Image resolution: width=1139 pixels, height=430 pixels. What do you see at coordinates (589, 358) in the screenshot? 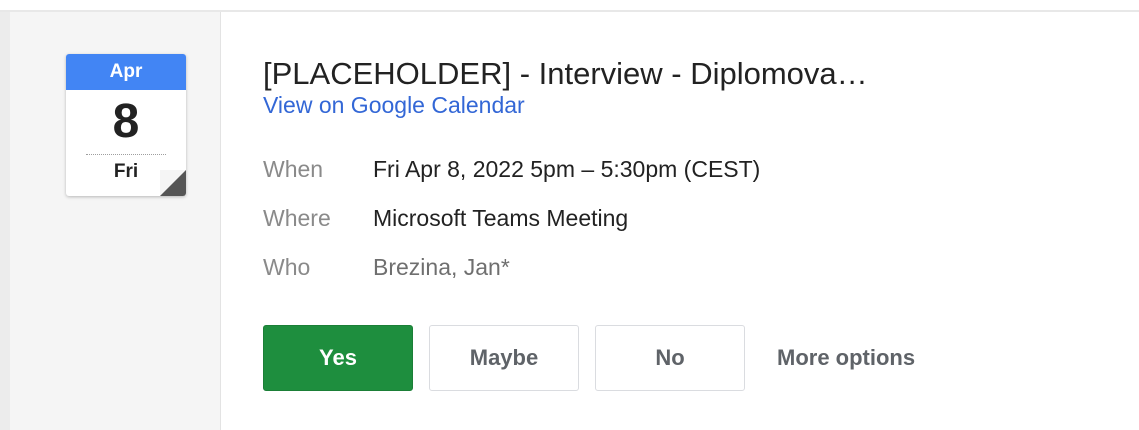
I see `rsvp-actions: Yes Maybe No More options` at bounding box center [589, 358].